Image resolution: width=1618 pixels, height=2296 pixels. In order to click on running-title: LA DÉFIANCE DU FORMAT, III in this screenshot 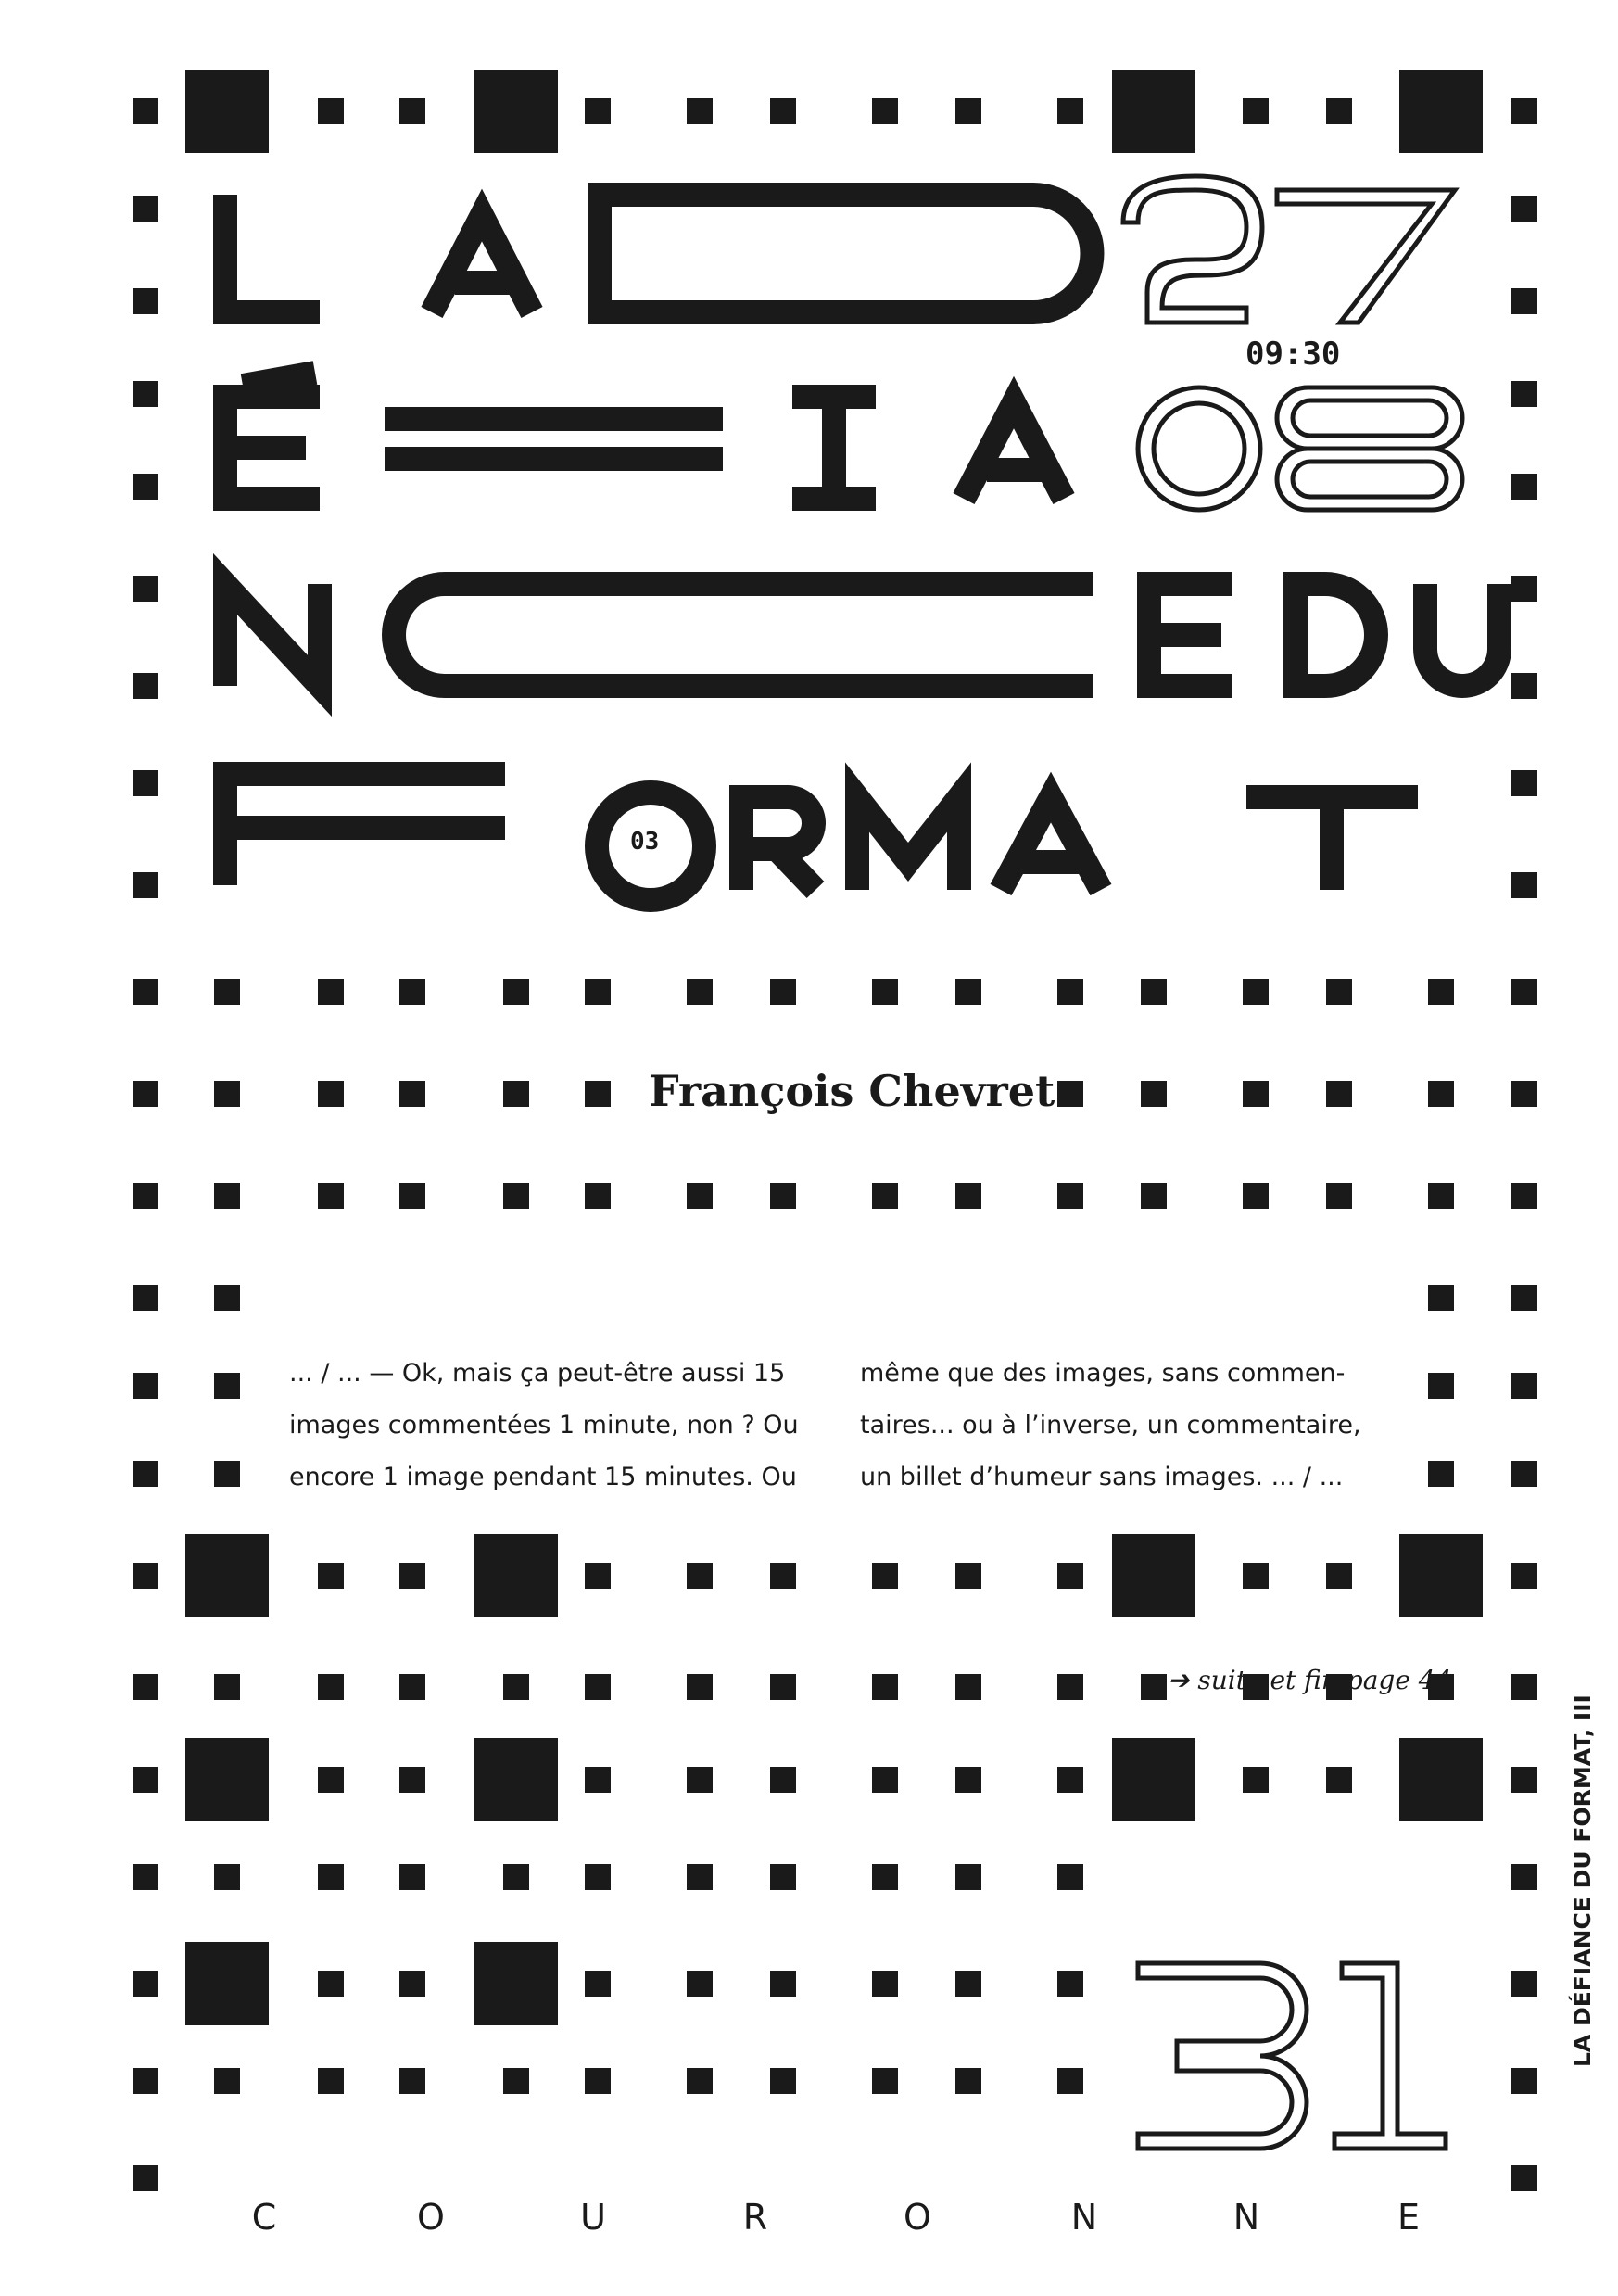, I will do `click(1582, 1880)`.